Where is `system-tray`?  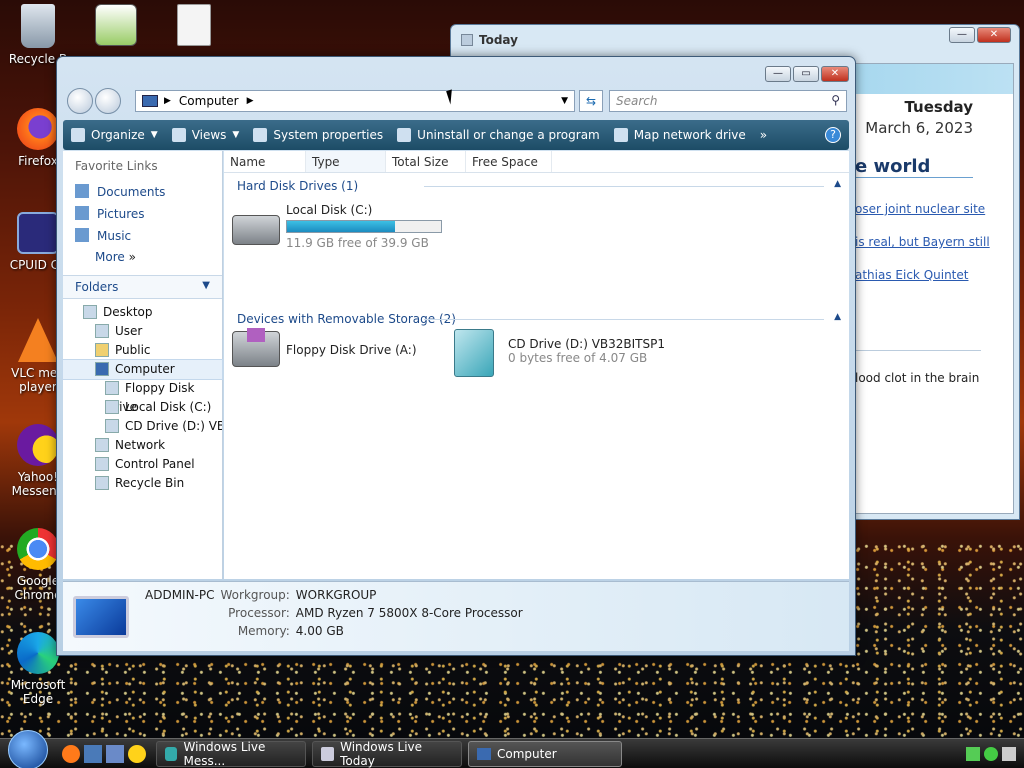 system-tray is located at coordinates (991, 753).